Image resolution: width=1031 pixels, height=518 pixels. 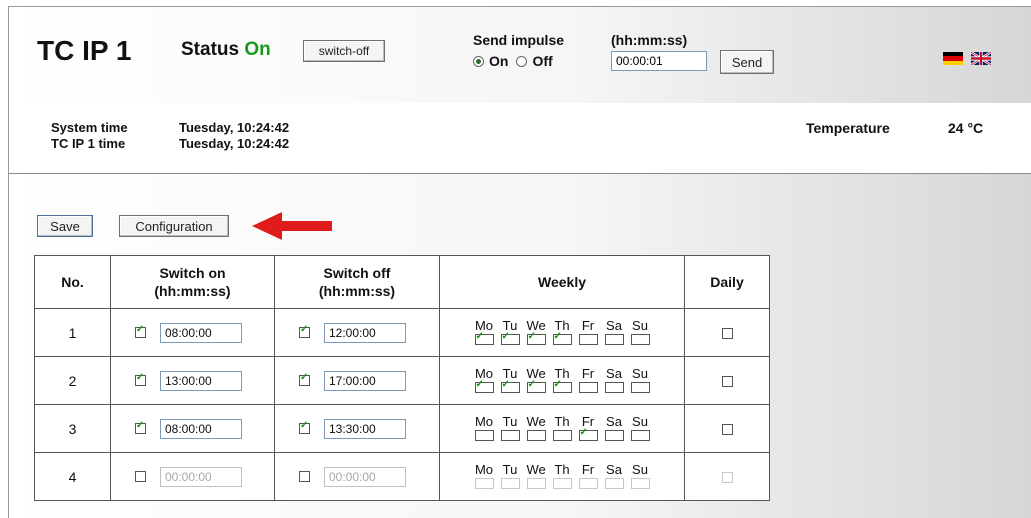 What do you see at coordinates (522, 61) in the screenshot?
I see `radio-off` at bounding box center [522, 61].